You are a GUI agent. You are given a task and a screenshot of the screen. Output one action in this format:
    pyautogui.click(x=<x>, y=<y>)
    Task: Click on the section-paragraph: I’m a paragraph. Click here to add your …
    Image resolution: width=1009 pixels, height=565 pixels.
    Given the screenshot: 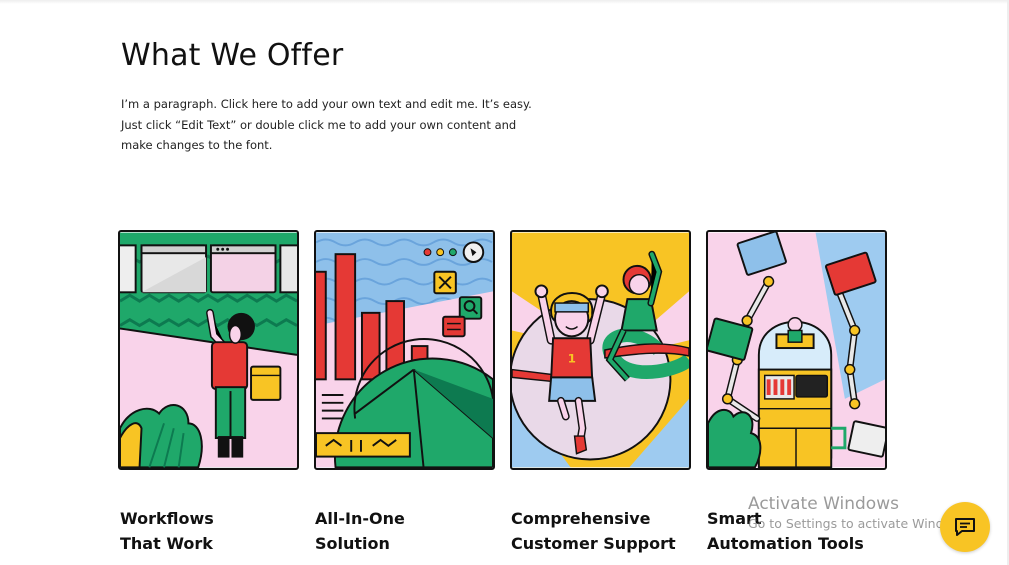 What is the action you would take?
    pyautogui.click(x=326, y=125)
    